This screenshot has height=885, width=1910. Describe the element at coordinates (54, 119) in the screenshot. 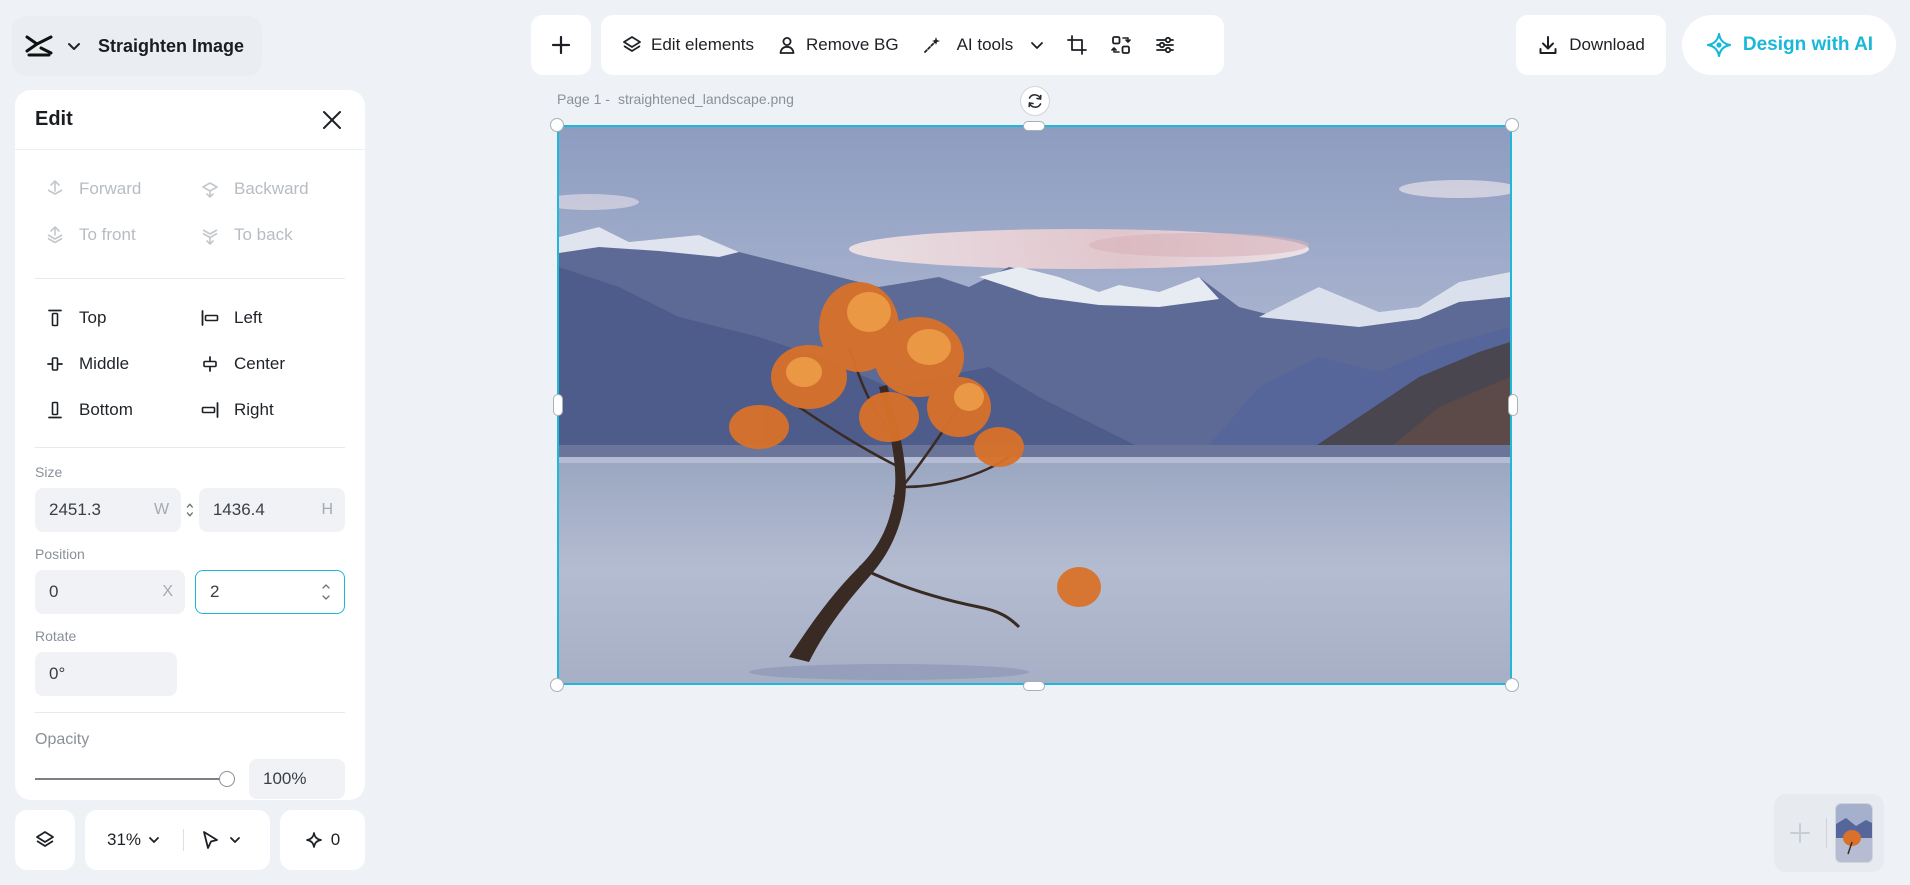

I see `panel-title: Edit` at that location.